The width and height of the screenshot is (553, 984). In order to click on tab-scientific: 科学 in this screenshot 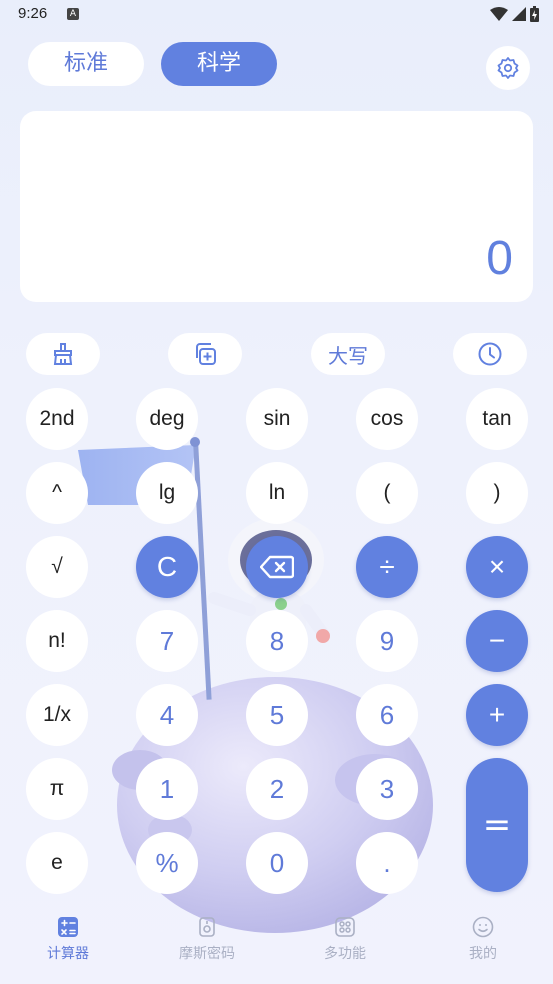, I will do `click(219, 64)`.